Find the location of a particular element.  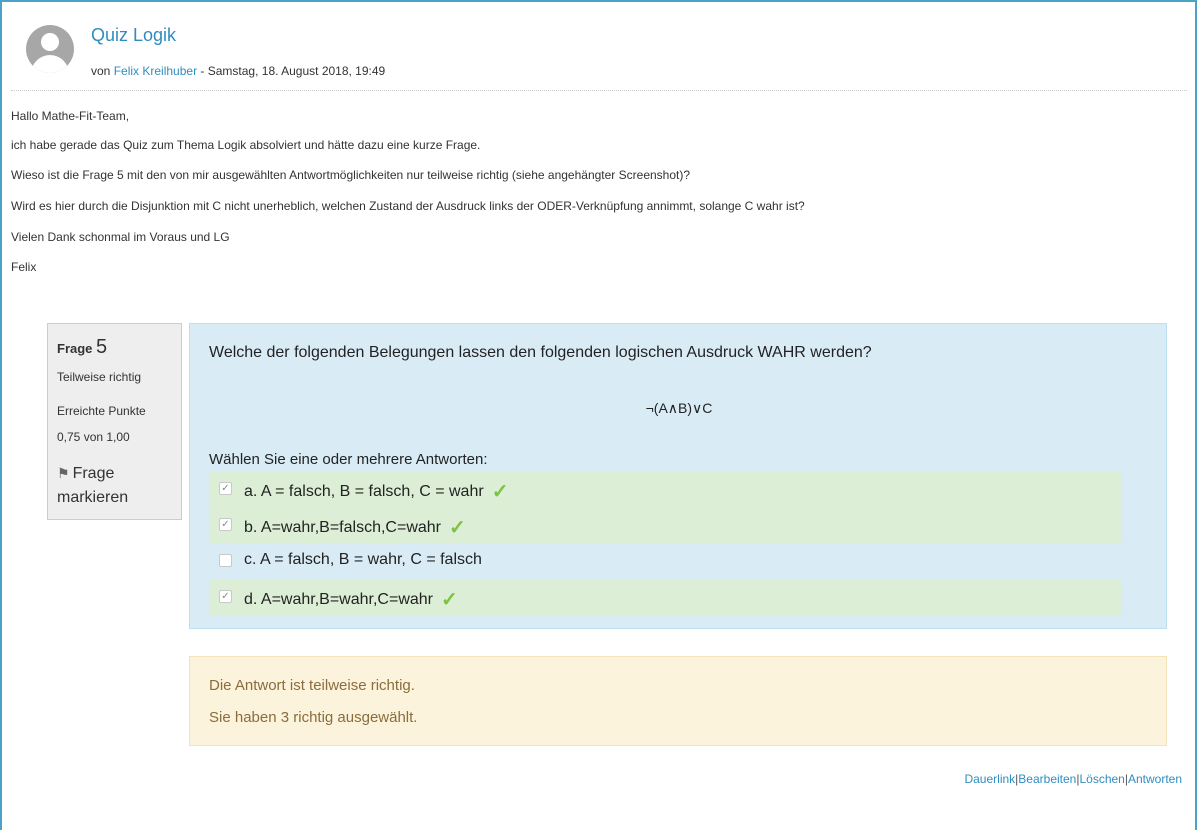

feedback-line: Die Antwort ist teilweise richtig. is located at coordinates (312, 685).